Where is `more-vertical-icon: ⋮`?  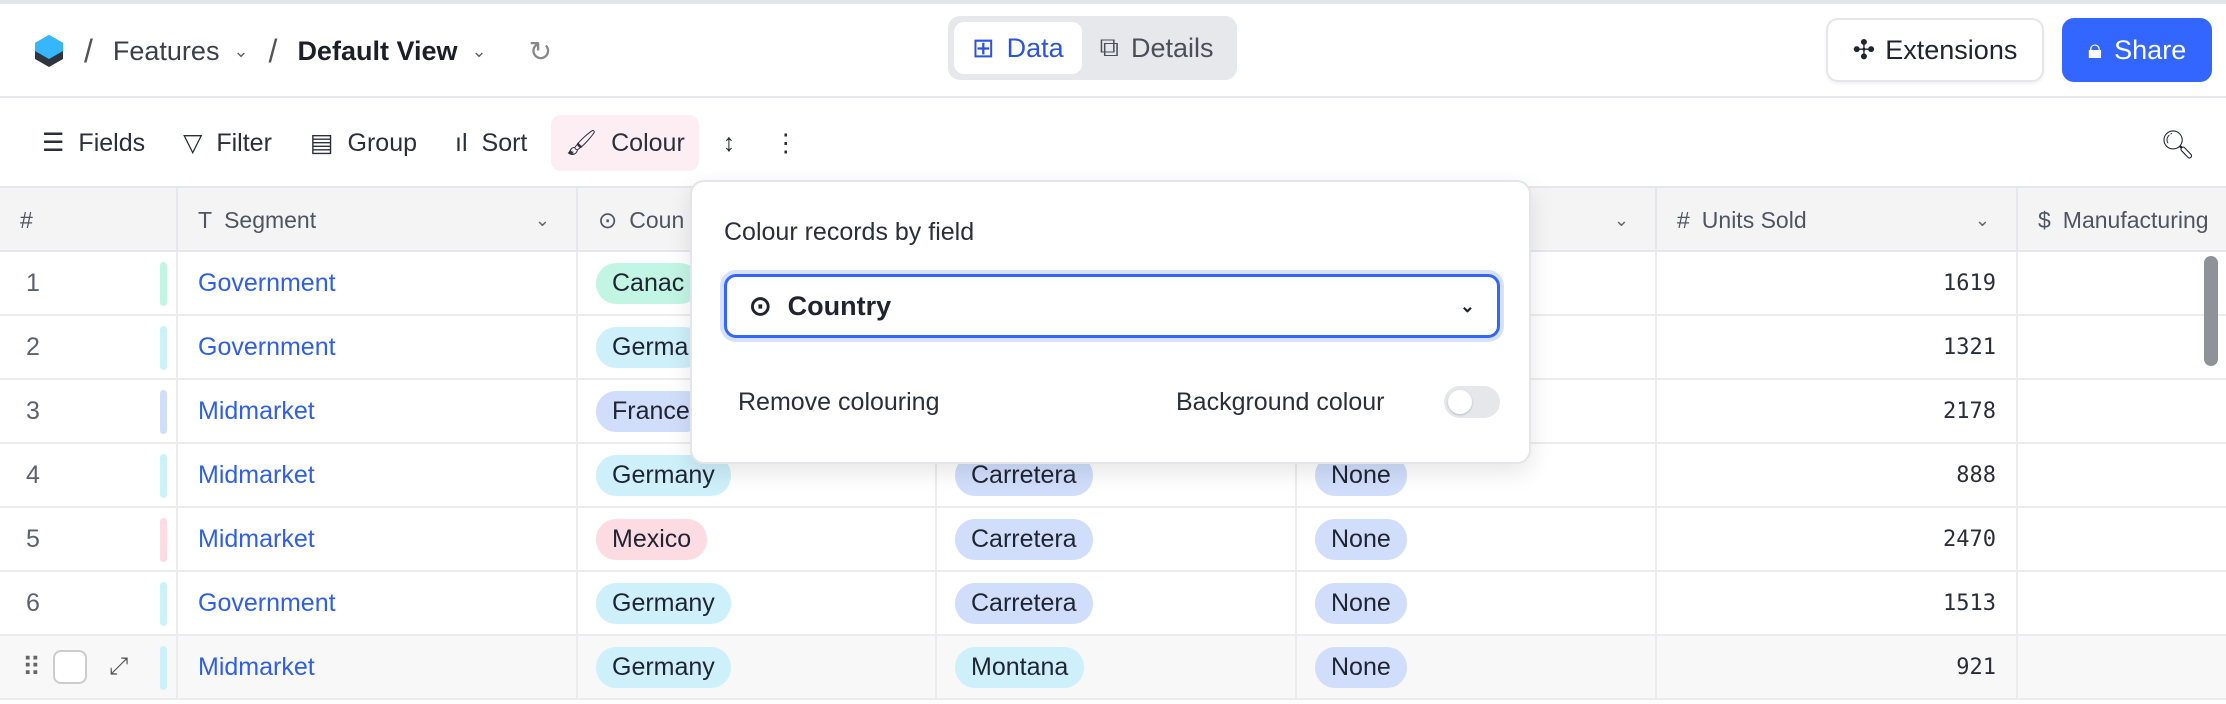 more-vertical-icon: ⋮ is located at coordinates (786, 143).